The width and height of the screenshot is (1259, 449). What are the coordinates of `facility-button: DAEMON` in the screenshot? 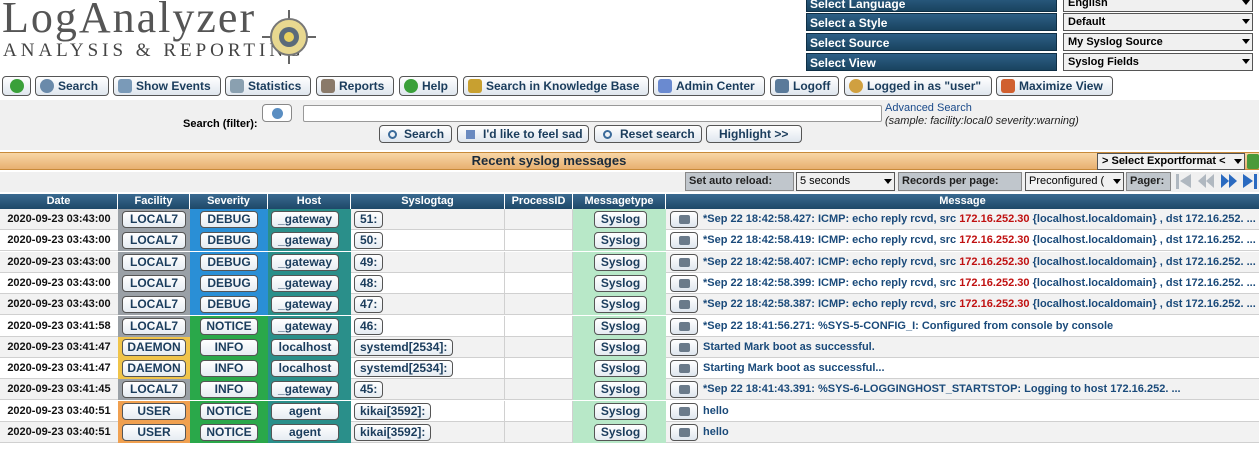 It's located at (154, 347).